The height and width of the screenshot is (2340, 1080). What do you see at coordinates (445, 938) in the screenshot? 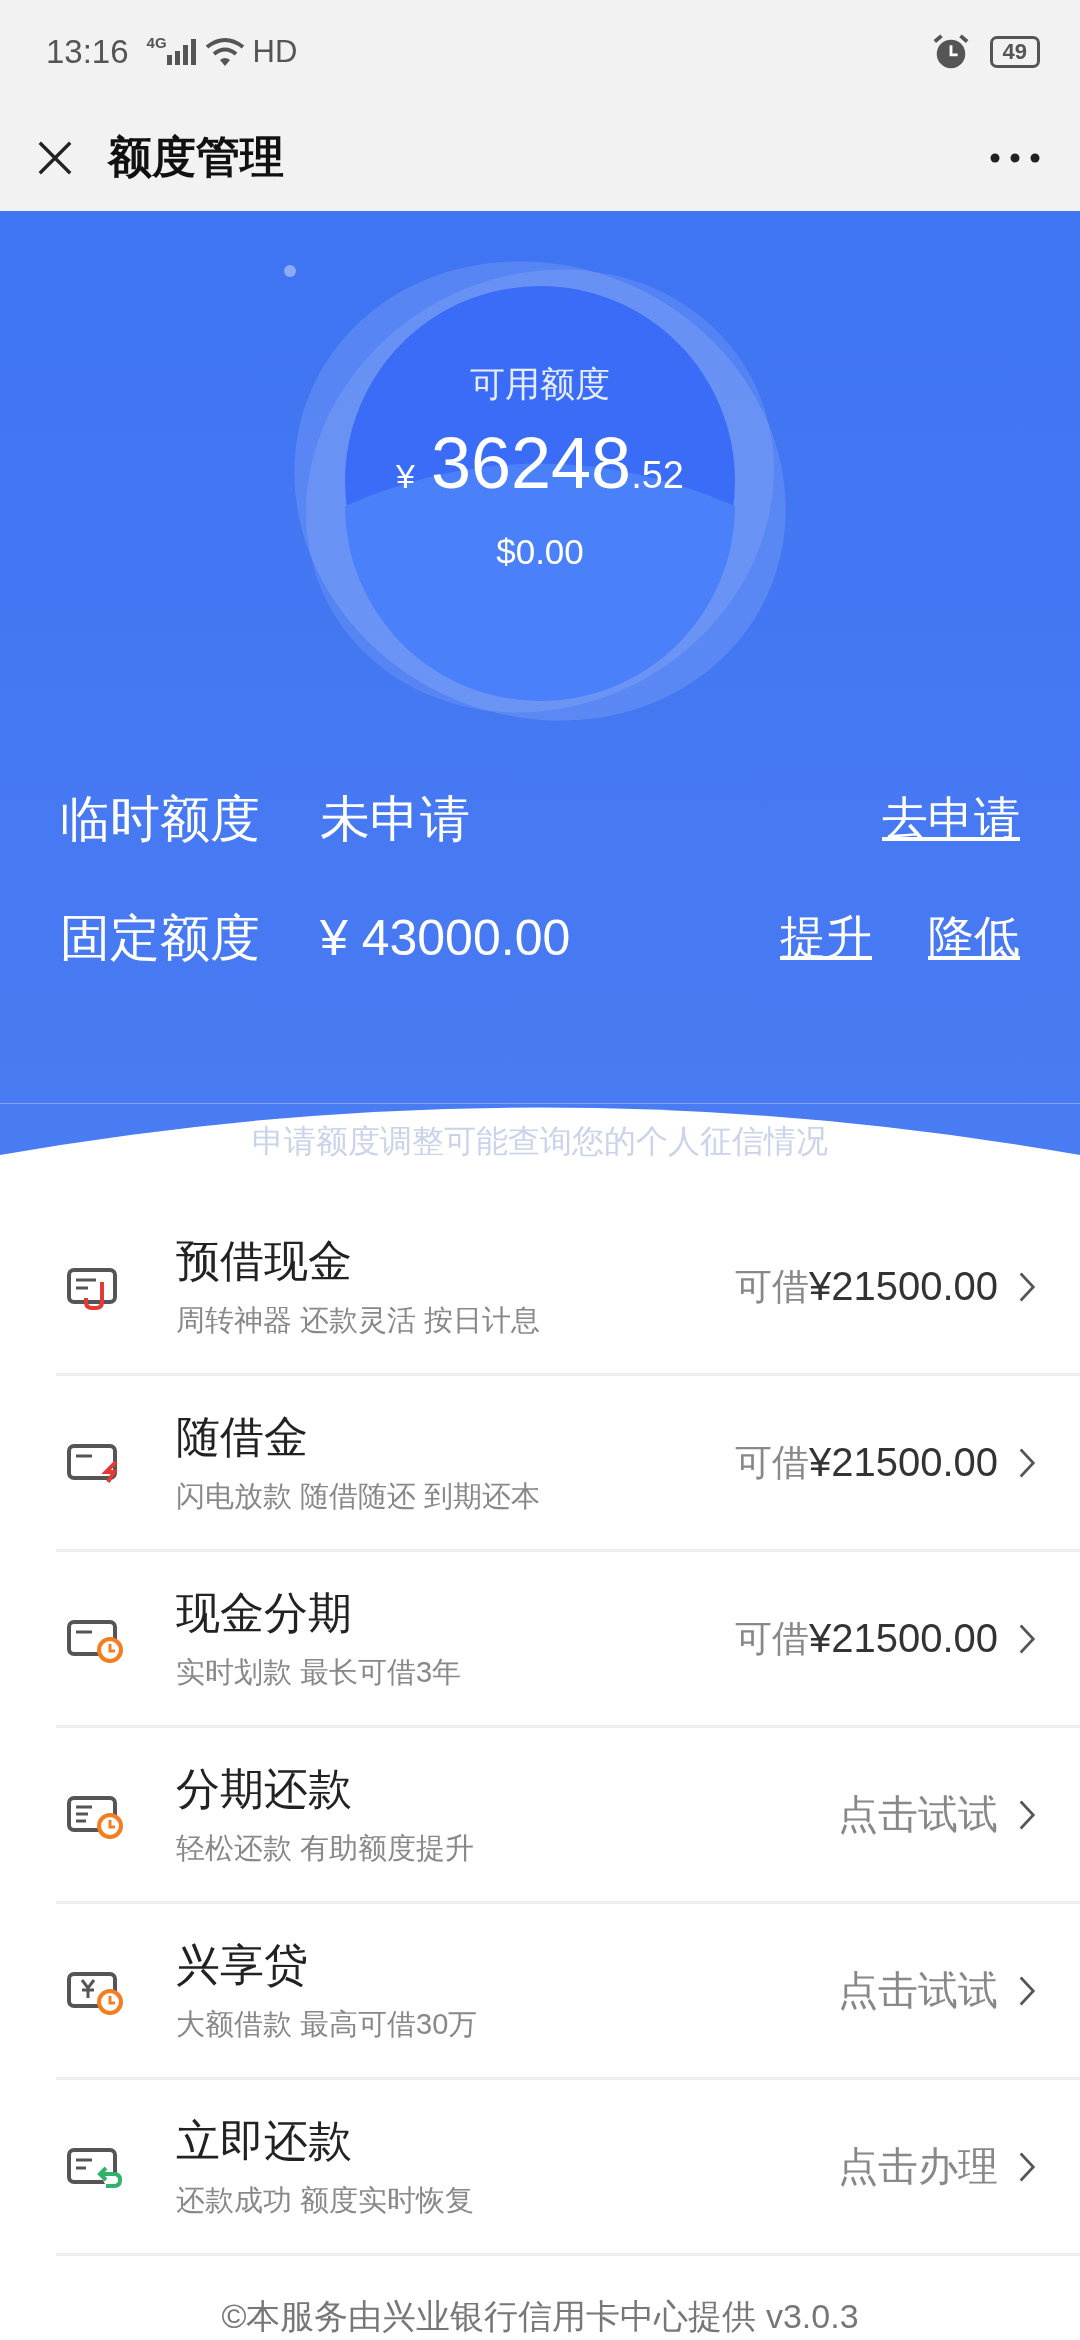
I see `limit-value: ¥ 43000.00` at bounding box center [445, 938].